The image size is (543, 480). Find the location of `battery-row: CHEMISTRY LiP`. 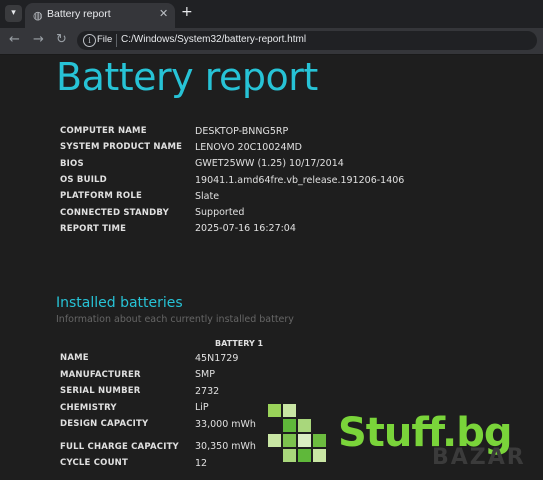

battery-row: CHEMISTRY LiP is located at coordinates (158, 408).